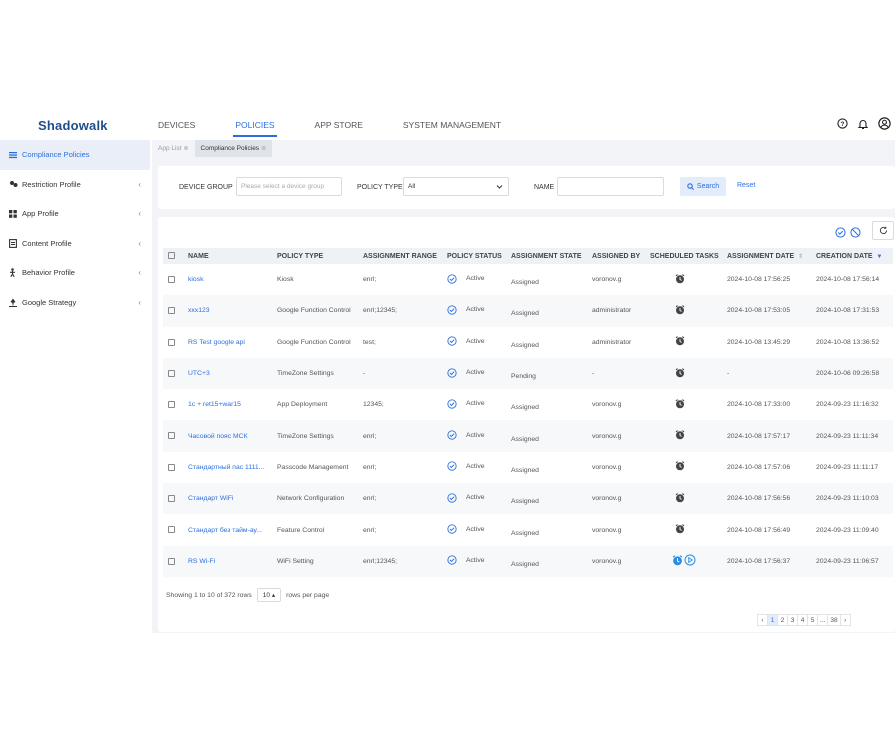 Image resolution: width=895 pixels, height=745 pixels. What do you see at coordinates (269, 595) in the screenshot?
I see `rows-per-page-select: 10 ▴` at bounding box center [269, 595].